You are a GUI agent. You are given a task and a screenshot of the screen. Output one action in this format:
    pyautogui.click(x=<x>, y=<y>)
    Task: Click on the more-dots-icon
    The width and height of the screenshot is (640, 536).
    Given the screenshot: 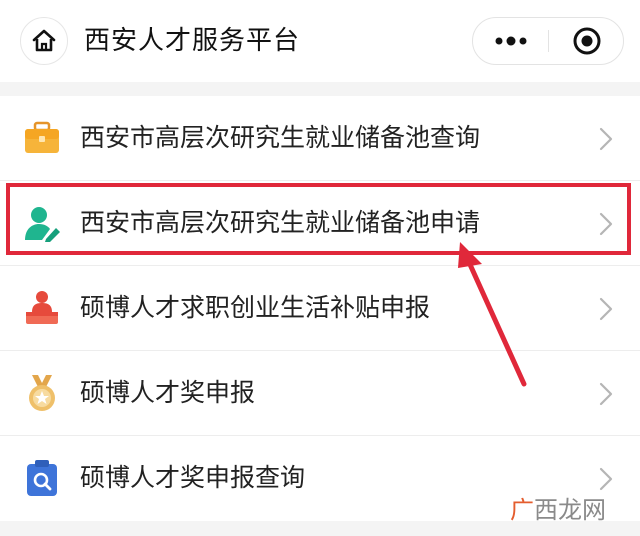 What is the action you would take?
    pyautogui.click(x=510, y=41)
    